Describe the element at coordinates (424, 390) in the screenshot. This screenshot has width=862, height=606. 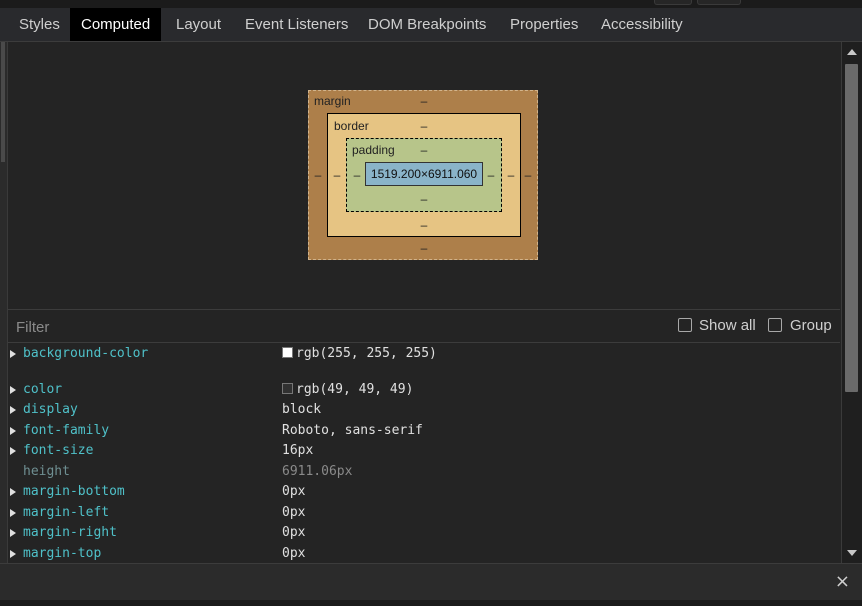
I see `property-row-color: color rgb(49, 49, 49)` at that location.